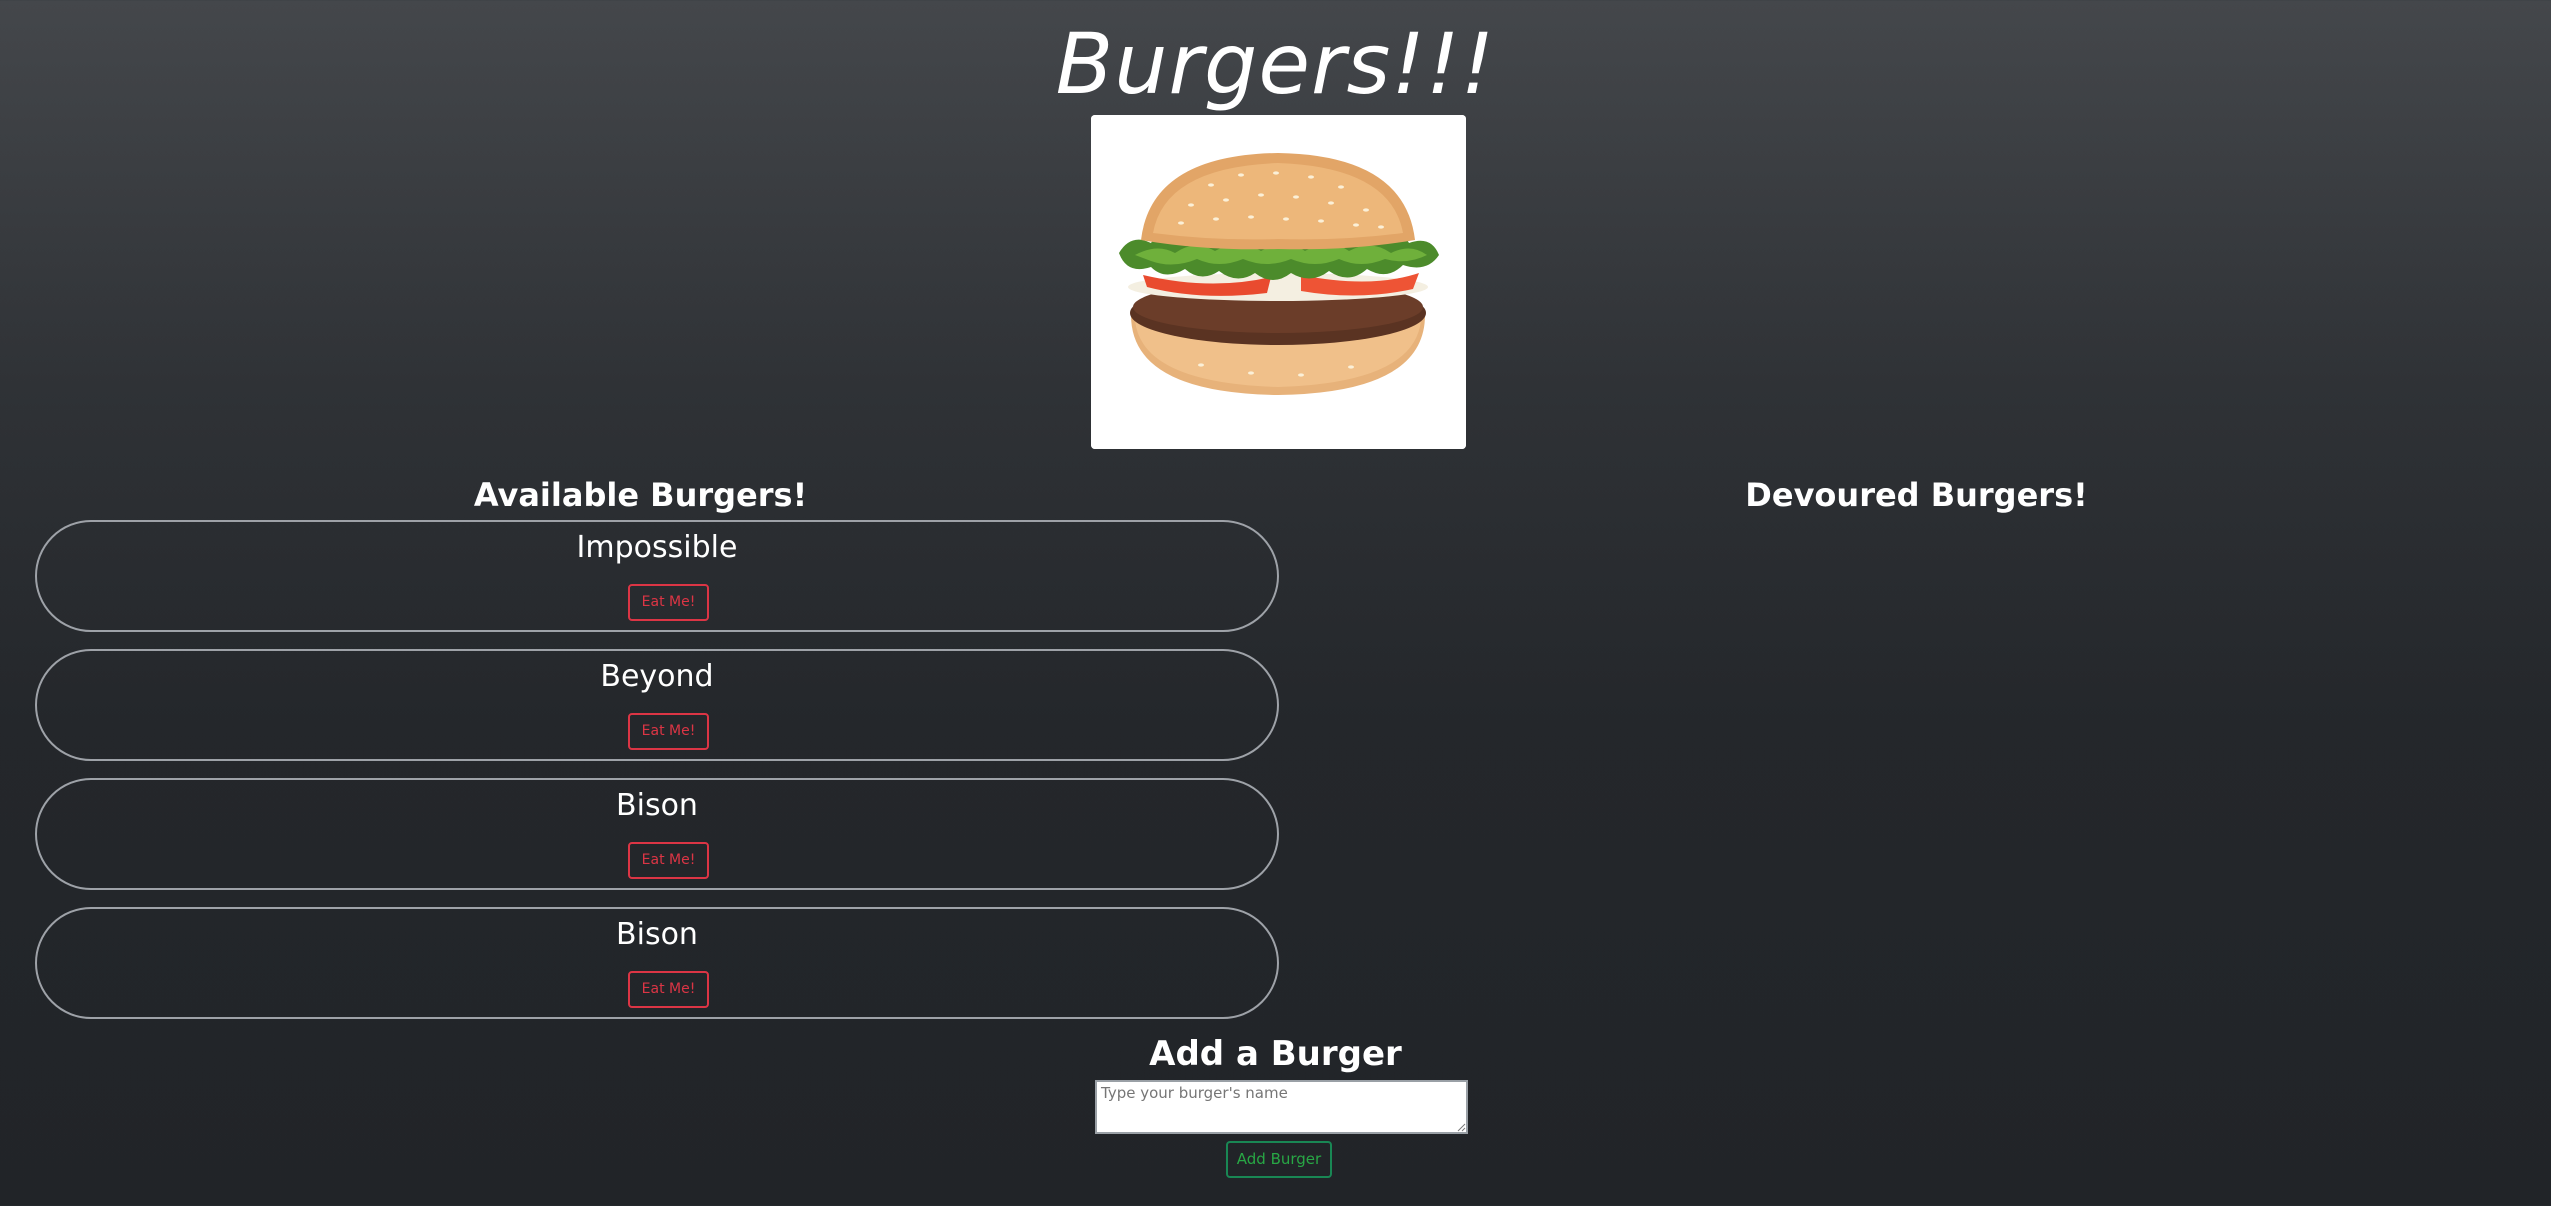  I want to click on page-title: Burgers!!!, so click(1275, 64).